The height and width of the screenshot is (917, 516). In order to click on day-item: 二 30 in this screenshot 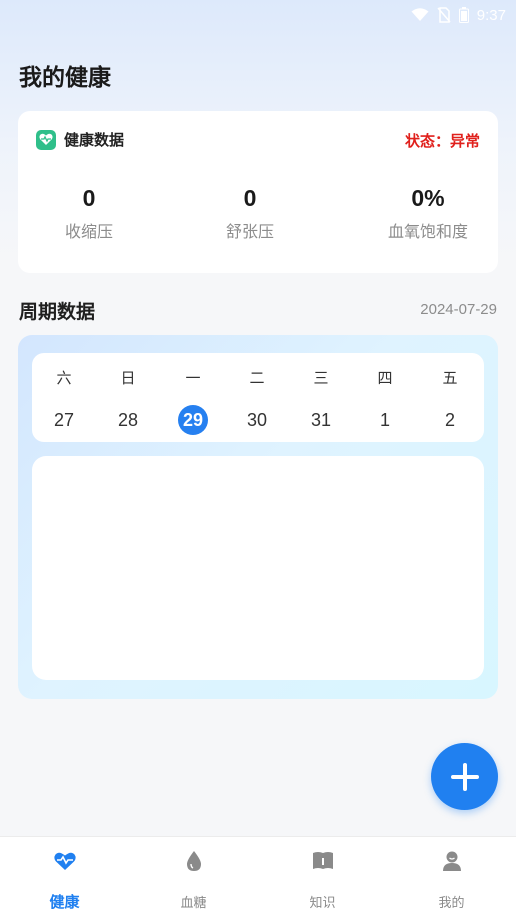, I will do `click(257, 397)`.